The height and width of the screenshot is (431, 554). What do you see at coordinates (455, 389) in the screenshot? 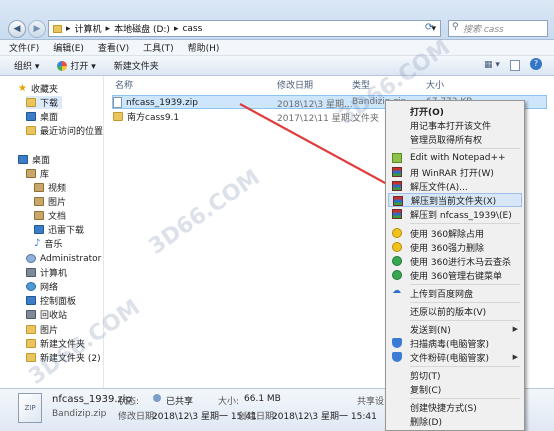
I see `menu-copy: 复制(C)` at bounding box center [455, 389].